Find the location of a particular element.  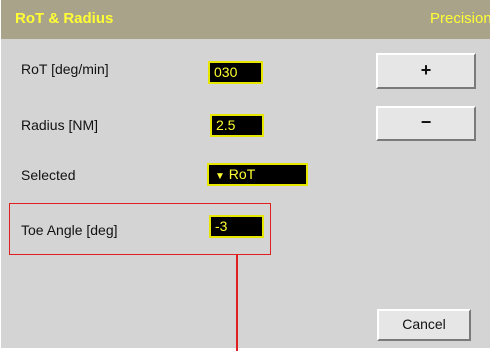

decrement-button: − is located at coordinates (426, 123).